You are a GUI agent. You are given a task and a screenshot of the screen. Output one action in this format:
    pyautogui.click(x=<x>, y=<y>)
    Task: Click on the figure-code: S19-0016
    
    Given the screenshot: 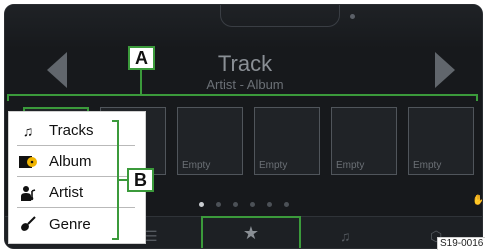 What is the action you would take?
    pyautogui.click(x=461, y=243)
    